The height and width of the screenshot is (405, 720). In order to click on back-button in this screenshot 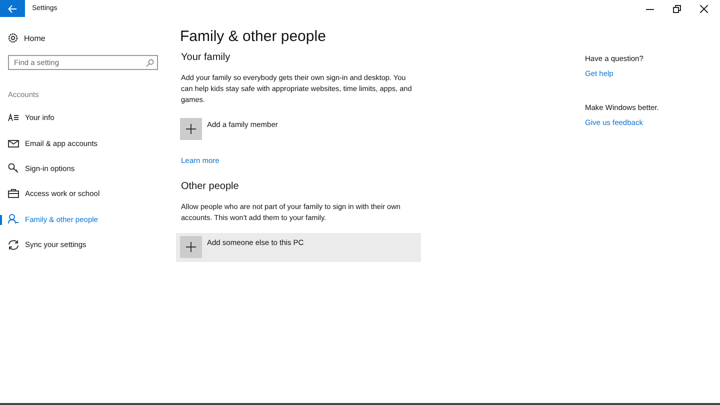, I will do `click(12, 8)`.